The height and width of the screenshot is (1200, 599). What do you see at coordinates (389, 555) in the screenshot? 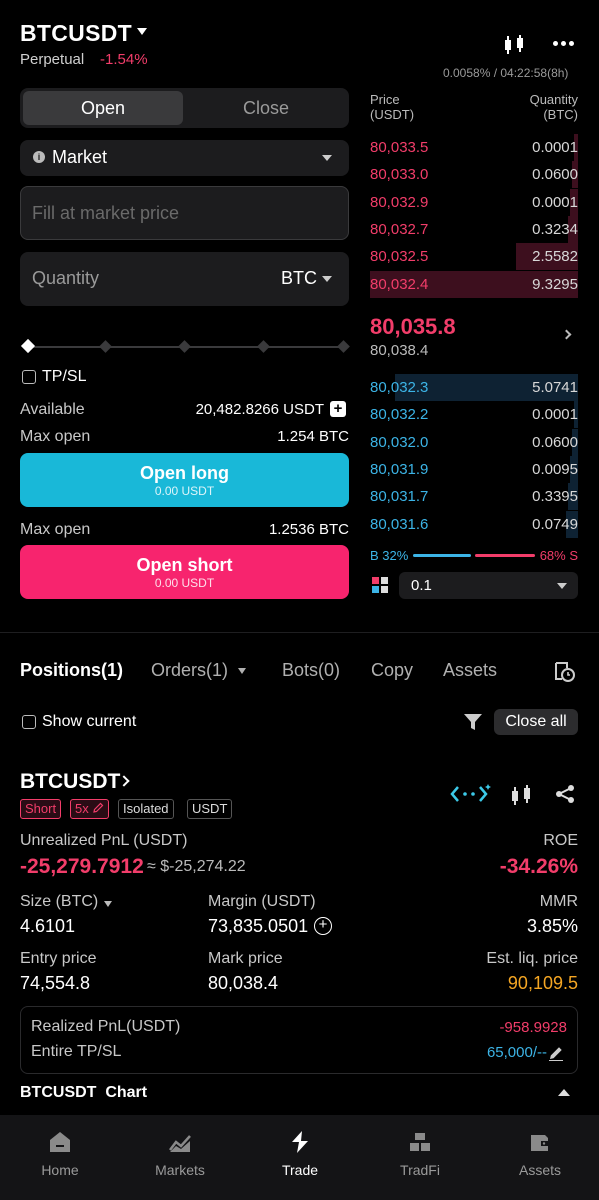
I see `buy-ratio: B 32%` at bounding box center [389, 555].